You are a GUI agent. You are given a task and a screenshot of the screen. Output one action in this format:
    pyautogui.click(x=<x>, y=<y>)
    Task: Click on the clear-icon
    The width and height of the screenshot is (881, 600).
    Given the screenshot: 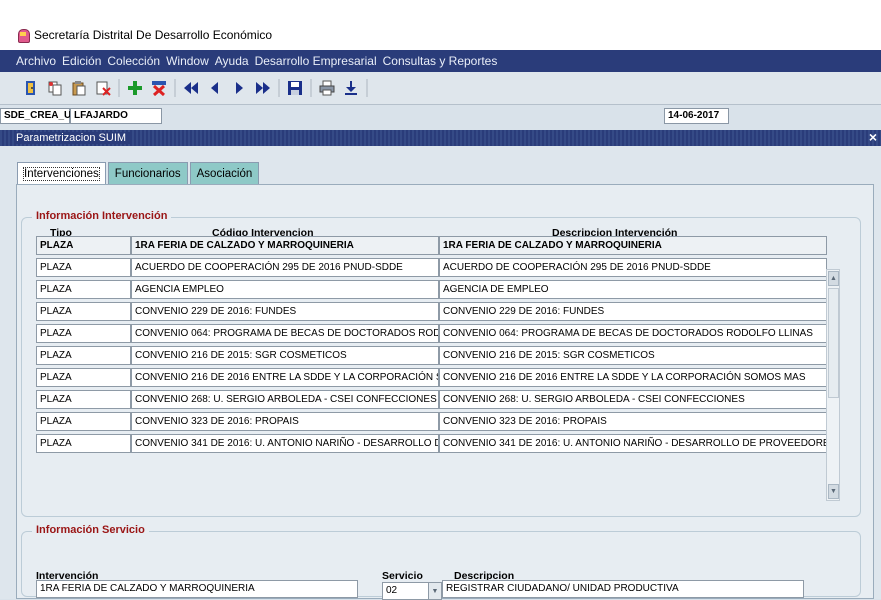 What is the action you would take?
    pyautogui.click(x=103, y=88)
    